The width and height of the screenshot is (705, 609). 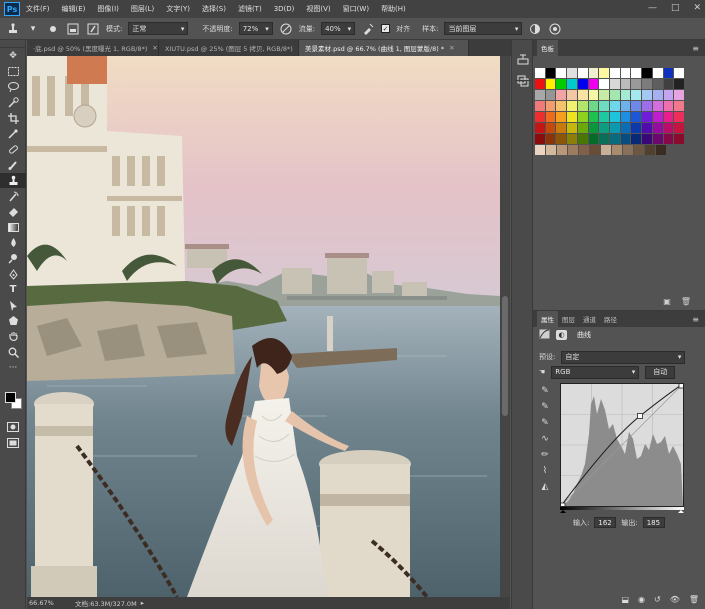 What do you see at coordinates (667, 301) in the screenshot?
I see `new-swatch-icon: ▣` at bounding box center [667, 301].